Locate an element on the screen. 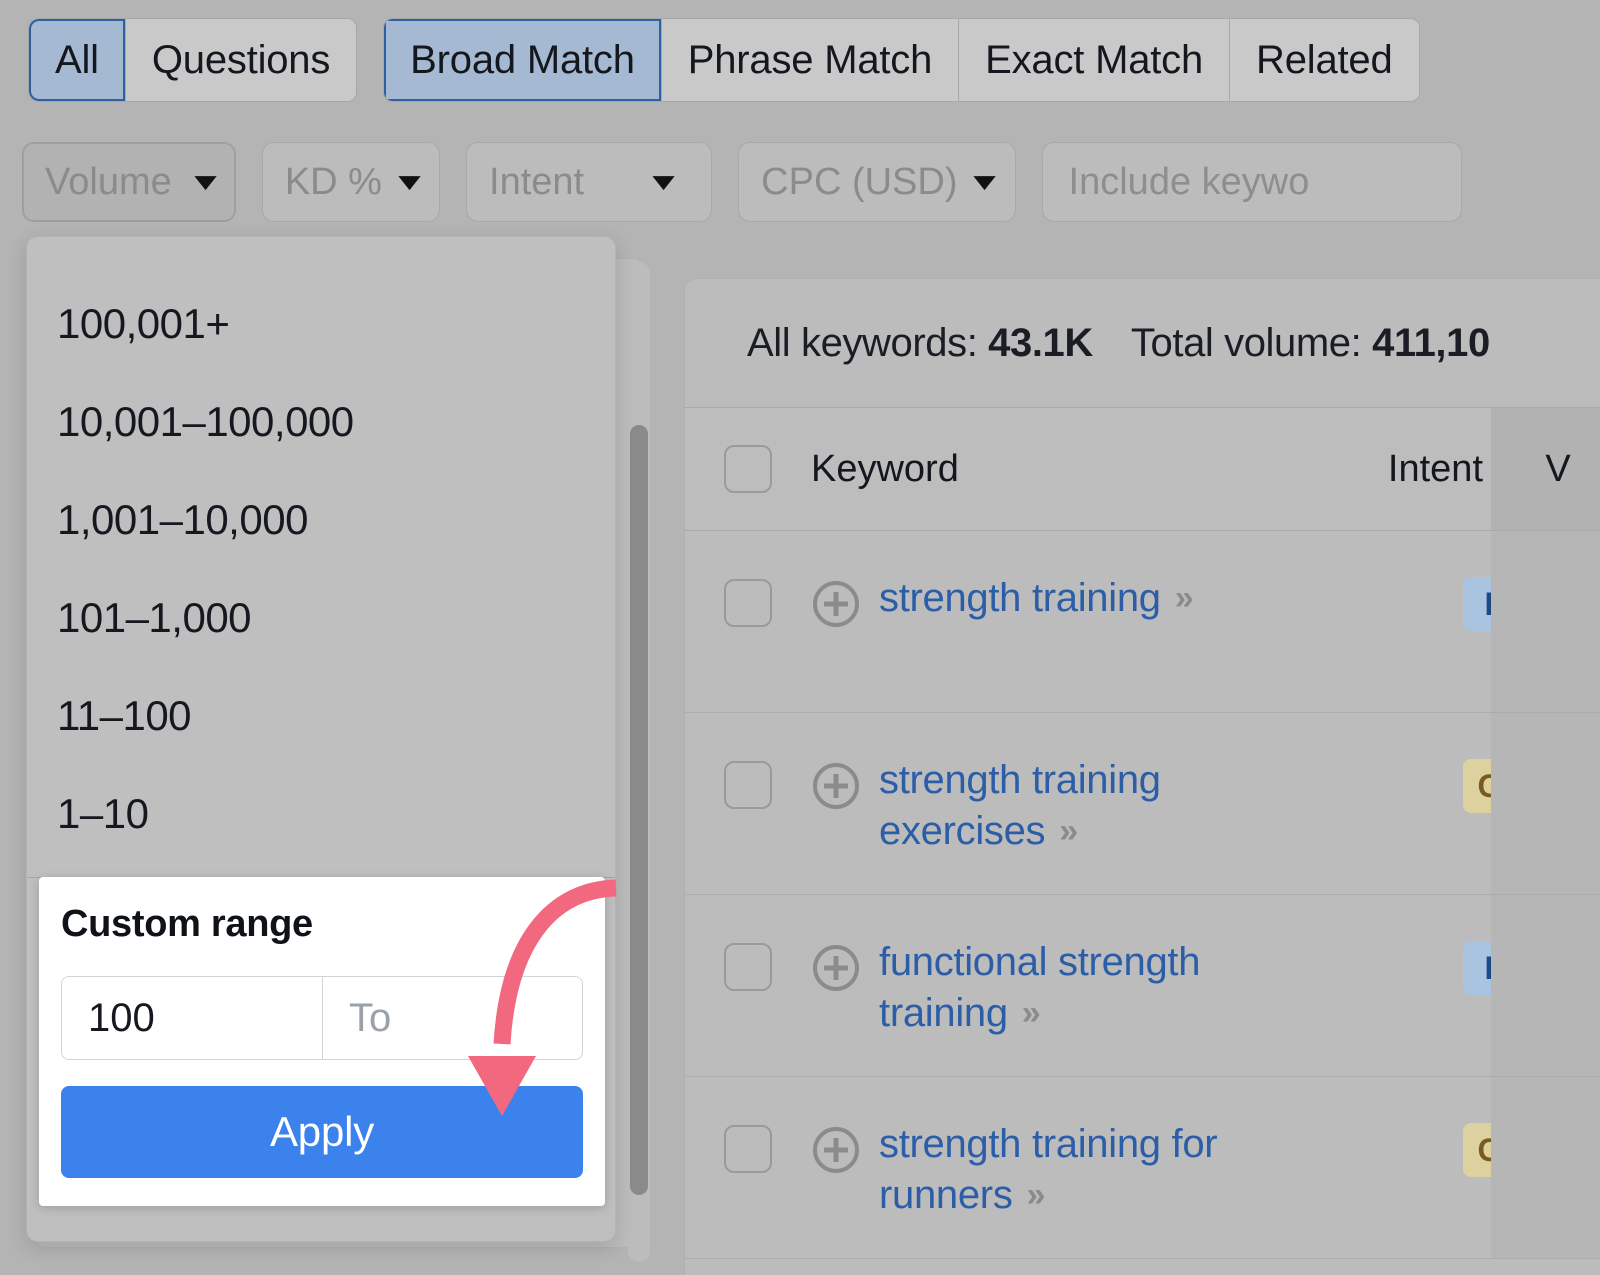  results-table-header: Keyword Intent V is located at coordinates (1142, 469).